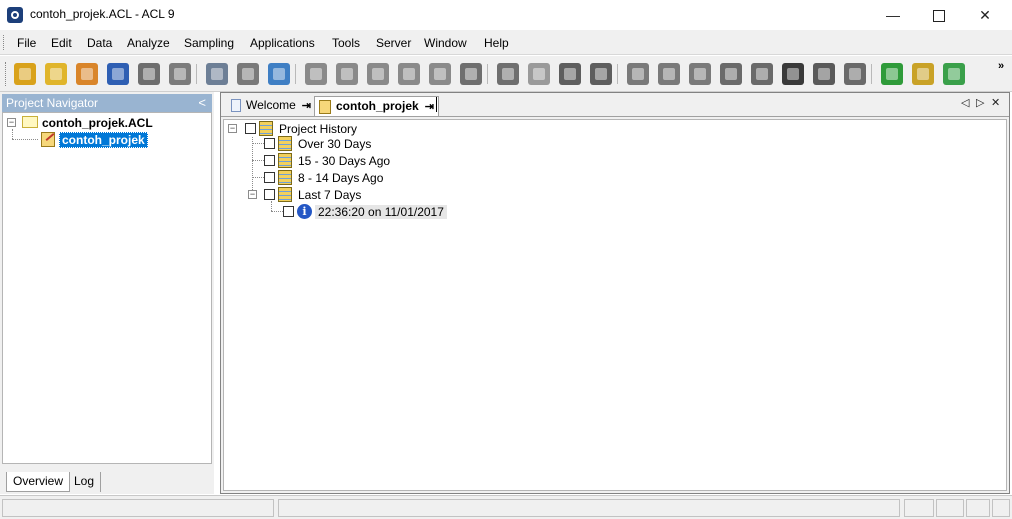  What do you see at coordinates (329, 195) in the screenshot?
I see `group-last-7-days: Last 7 Days` at bounding box center [329, 195].